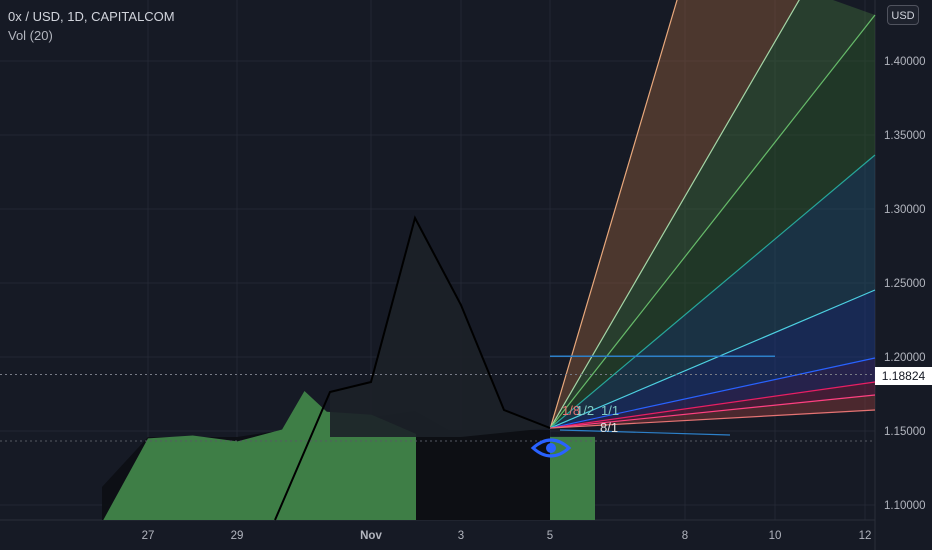 This screenshot has height=550, width=932. I want to click on x-tick-label: 12, so click(865, 536).